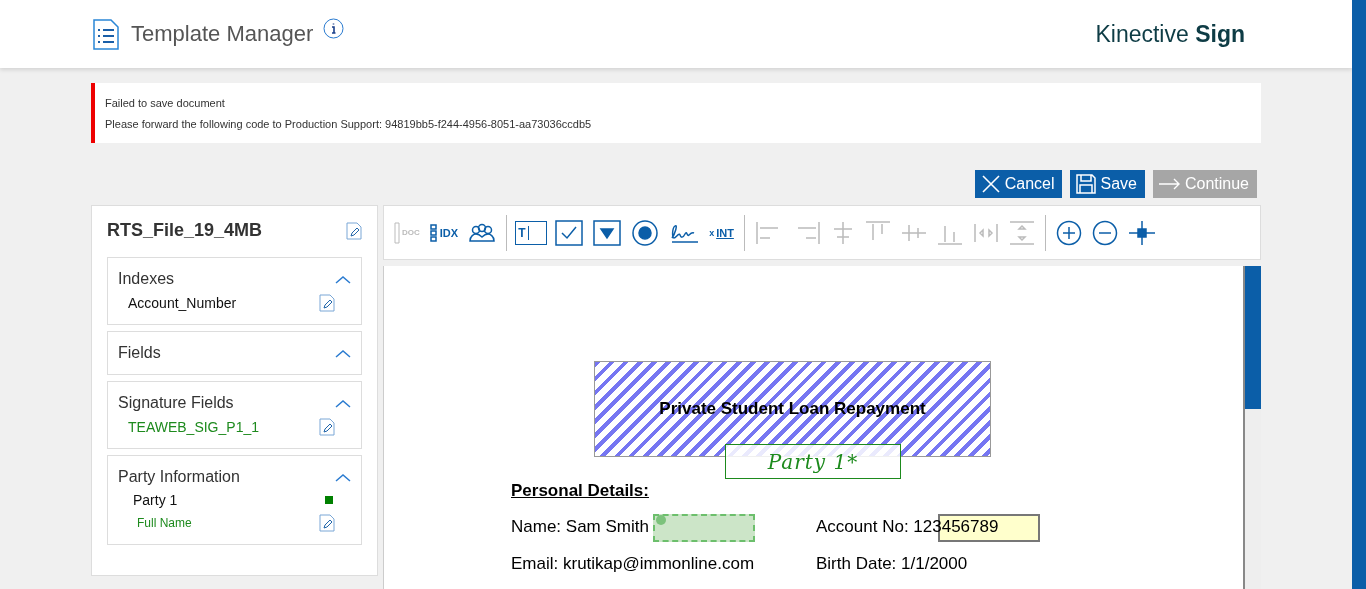 This screenshot has width=1366, height=589. I want to click on close-icon, so click(990, 184).